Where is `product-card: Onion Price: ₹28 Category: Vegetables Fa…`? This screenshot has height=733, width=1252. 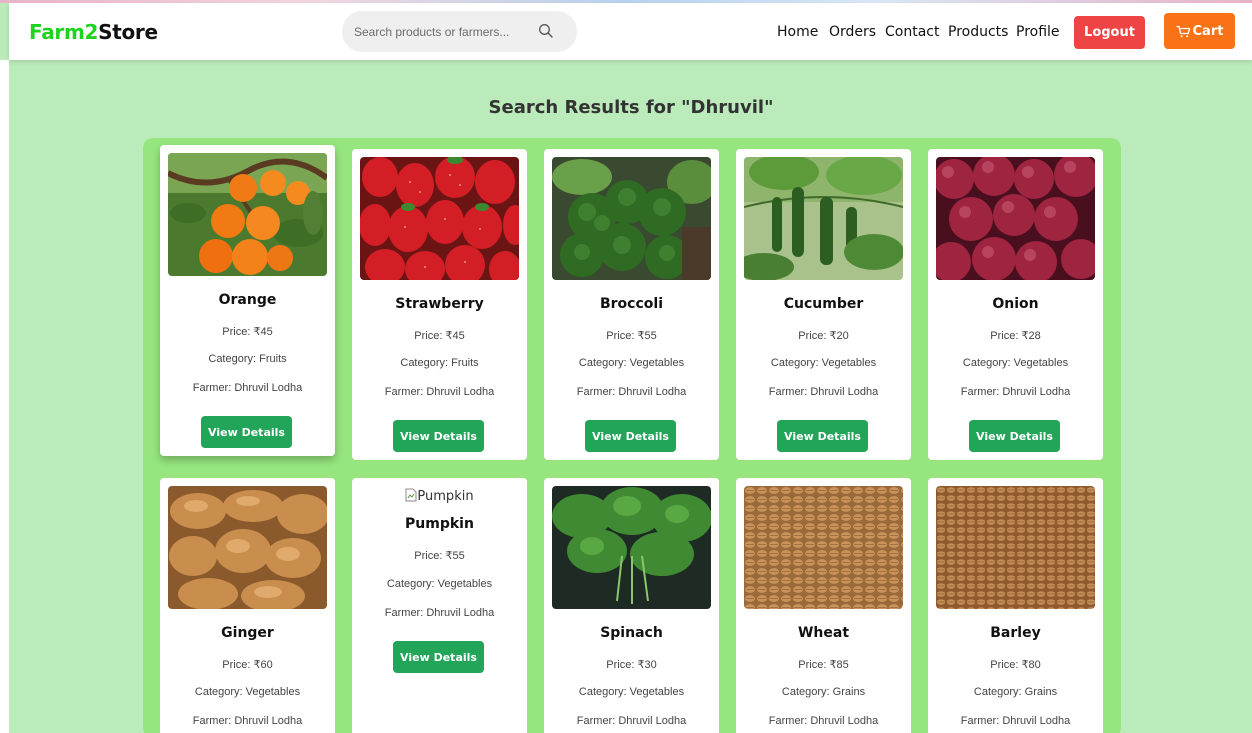 product-card: Onion Price: ₹28 Category: Vegetables Fa… is located at coordinates (1015, 304).